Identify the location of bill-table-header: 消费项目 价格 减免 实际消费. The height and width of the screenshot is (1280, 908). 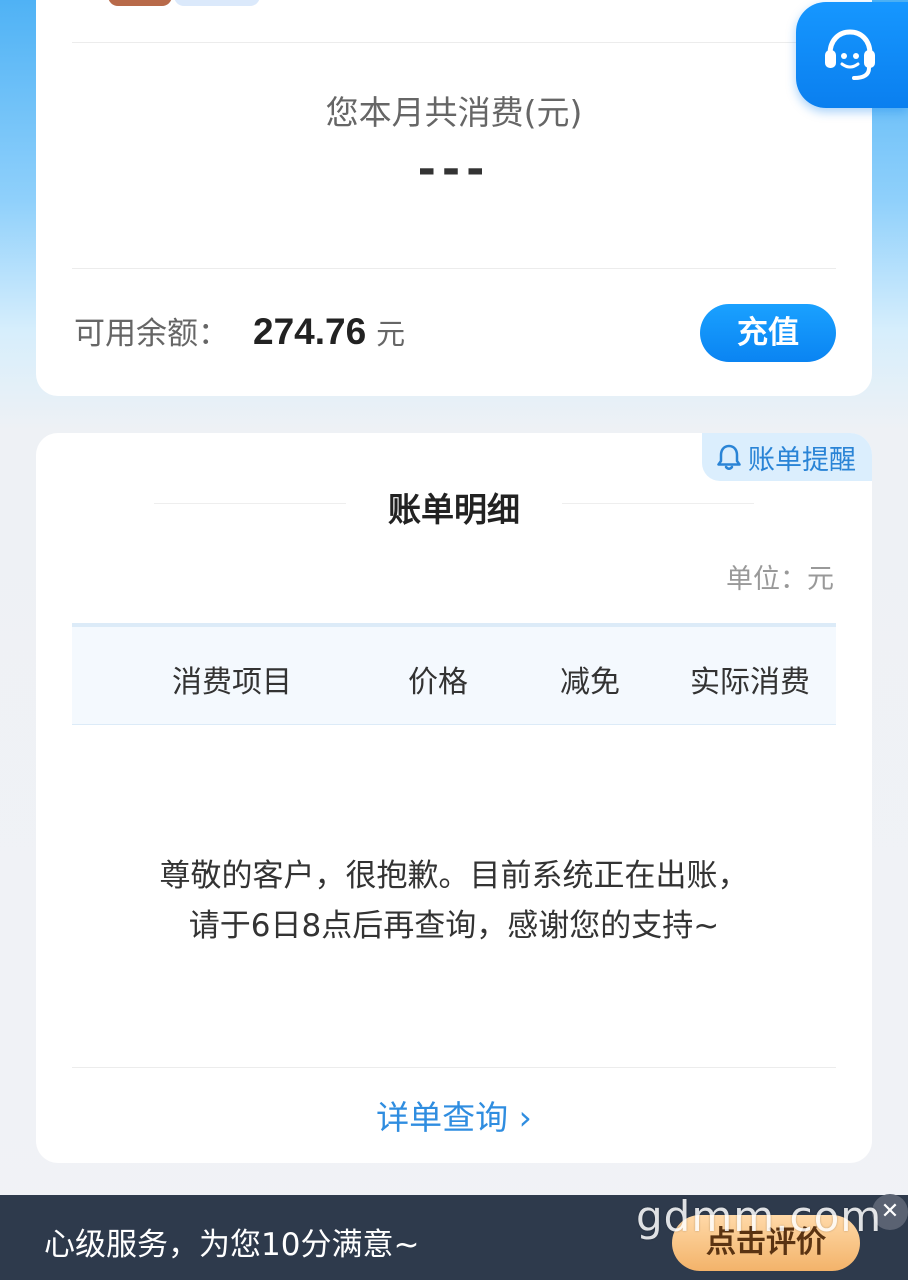
(454, 674).